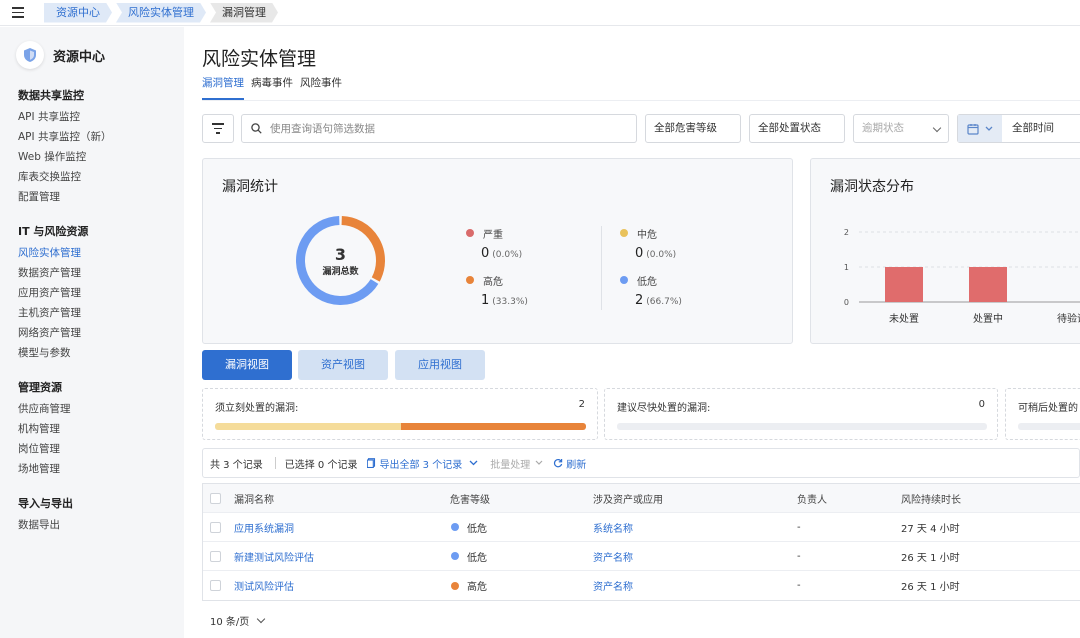 The image size is (1080, 638). What do you see at coordinates (693, 128) in the screenshot?
I see `severity-select: 全部危害等级` at bounding box center [693, 128].